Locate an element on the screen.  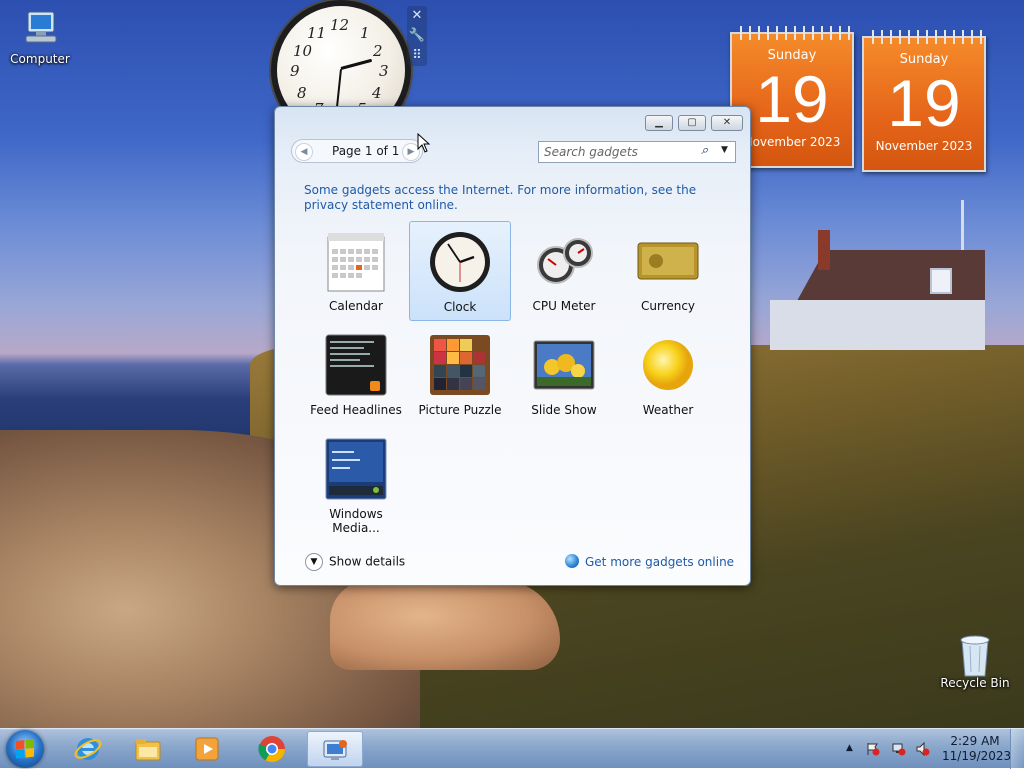
page-navigator: ◀ Page 1 of 1 ▶ is located at coordinates (357, 151).